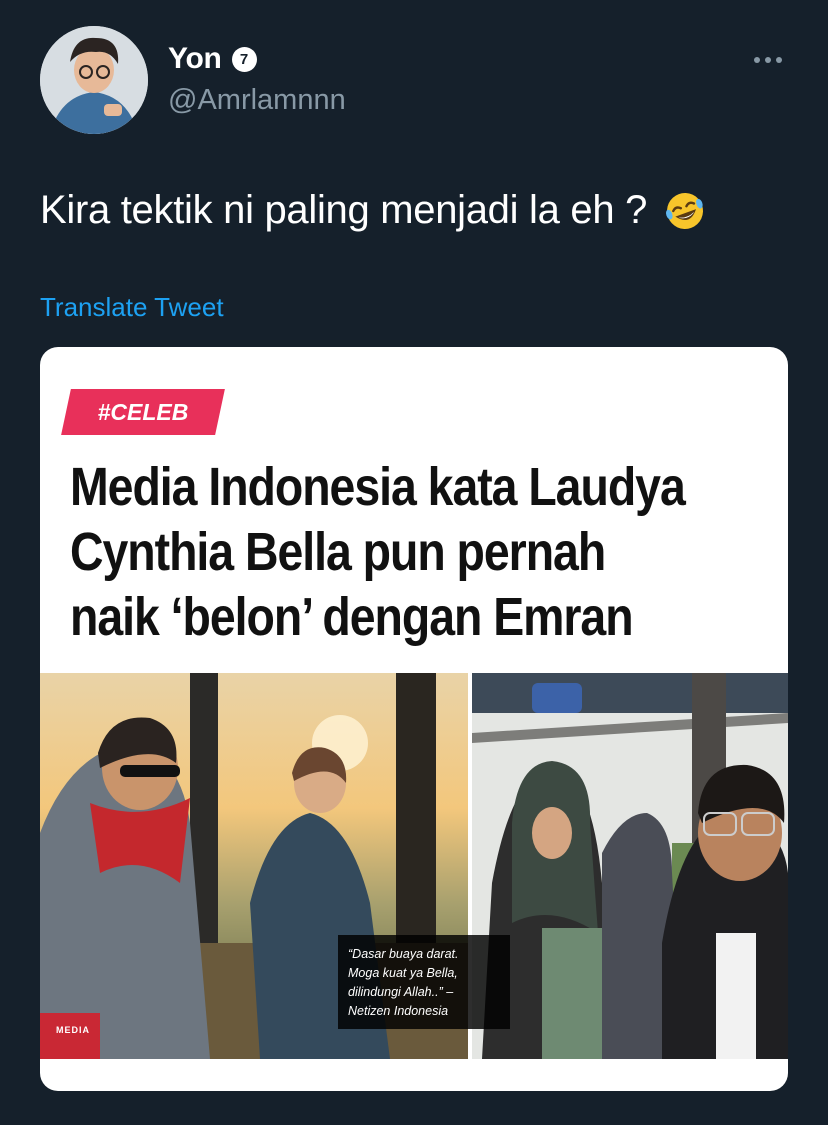 The height and width of the screenshot is (1125, 828). I want to click on balloon-photo-right, so click(630, 866).